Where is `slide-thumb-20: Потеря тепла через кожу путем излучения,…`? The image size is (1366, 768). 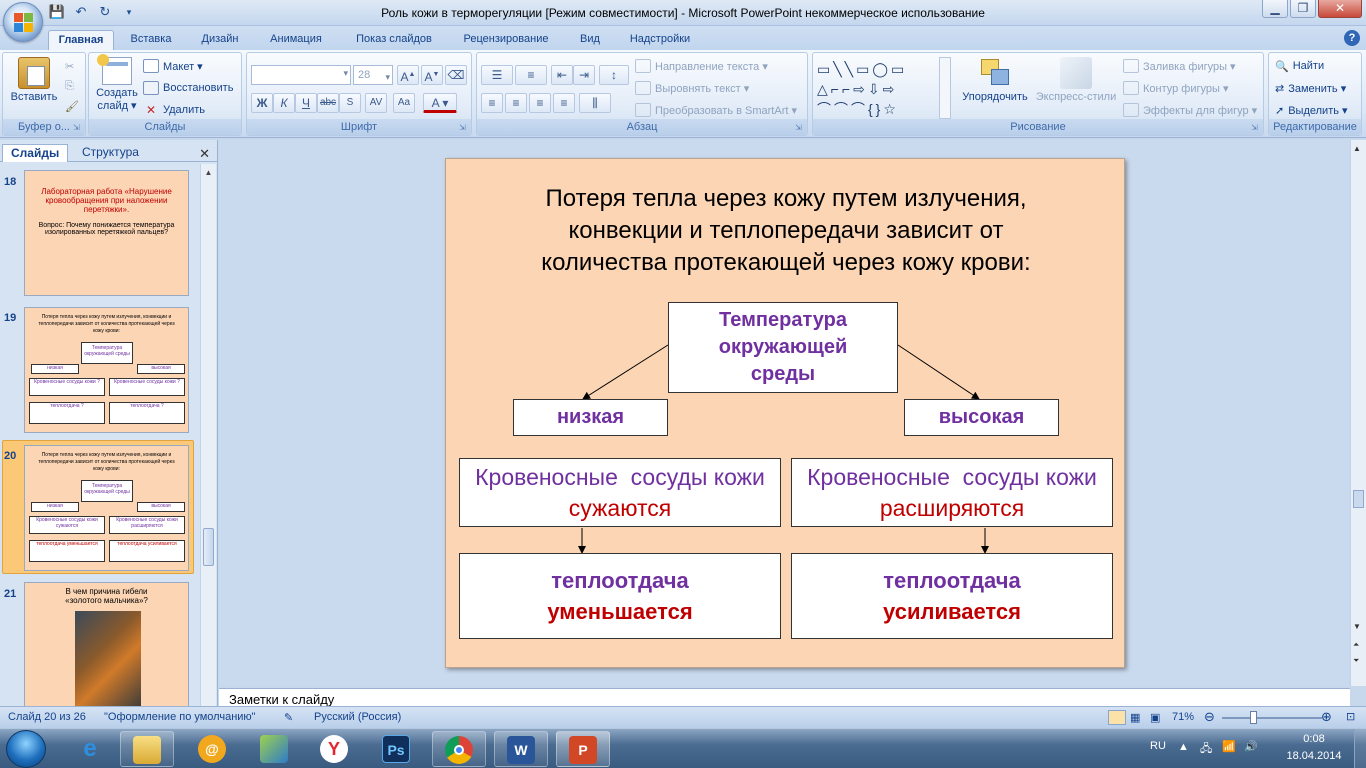 slide-thumb-20: Потеря тепла через кожу путем излучения,… is located at coordinates (106, 508).